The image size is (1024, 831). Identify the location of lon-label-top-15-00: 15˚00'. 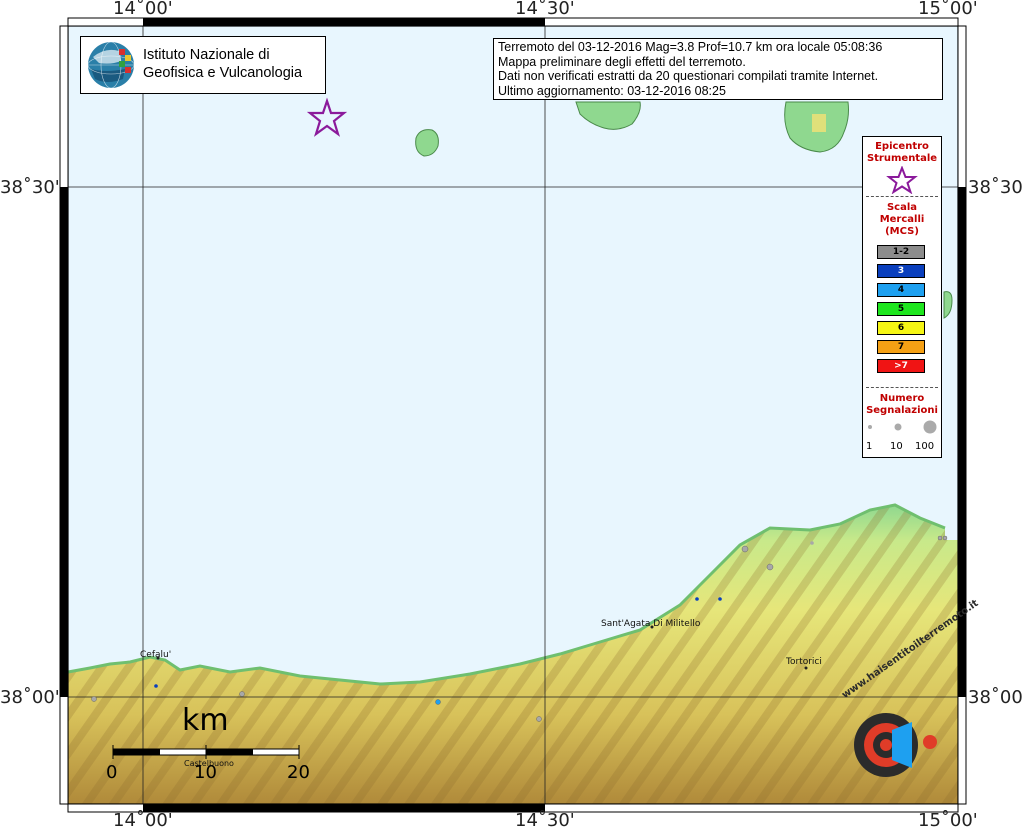
(948, 9).